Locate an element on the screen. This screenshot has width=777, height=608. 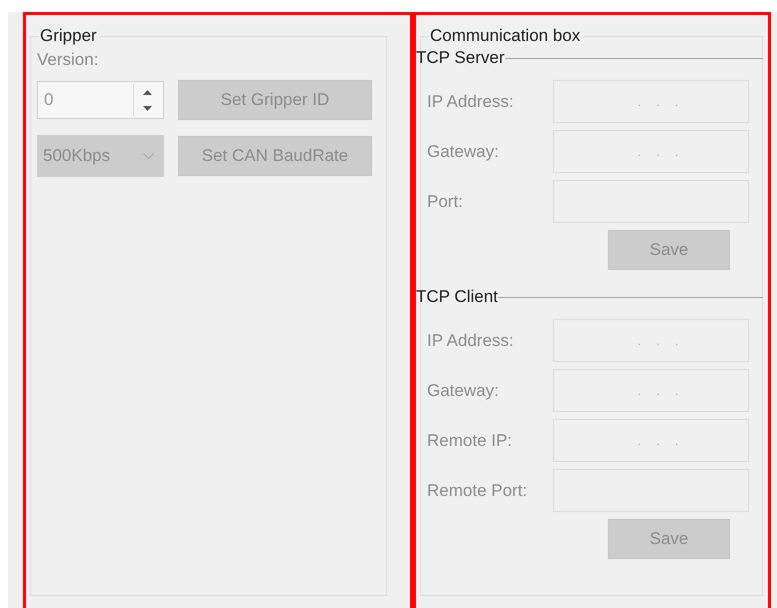
field-label: Remote Port: is located at coordinates (477, 490).